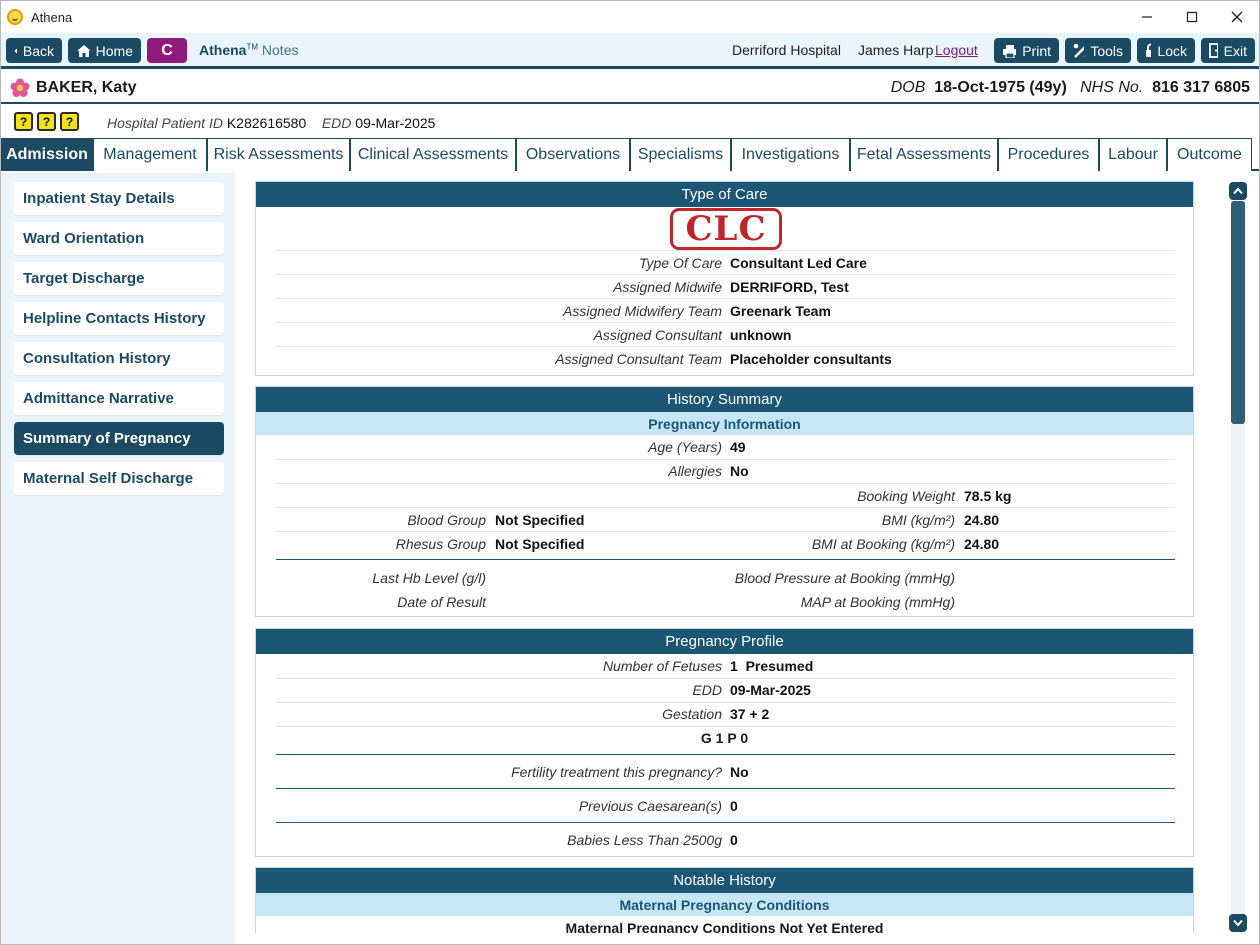 The image size is (1260, 945). What do you see at coordinates (685, 447) in the screenshot?
I see `row-label: Age (Years)` at bounding box center [685, 447].